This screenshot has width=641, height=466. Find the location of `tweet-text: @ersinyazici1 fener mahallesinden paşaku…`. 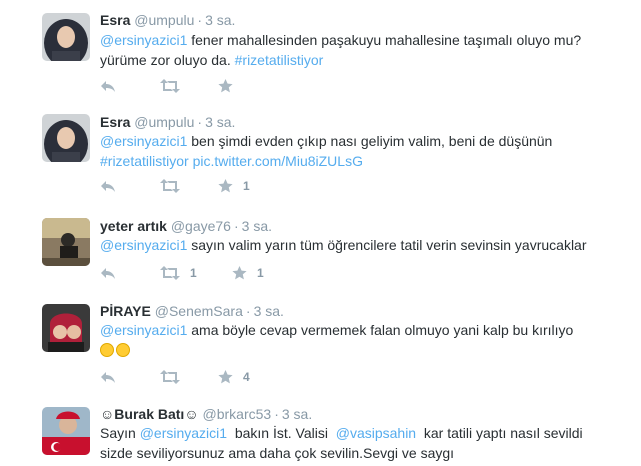

tweet-text: @ersinyazici1 fener mahallesinden paşaku… is located at coordinates (341, 50).